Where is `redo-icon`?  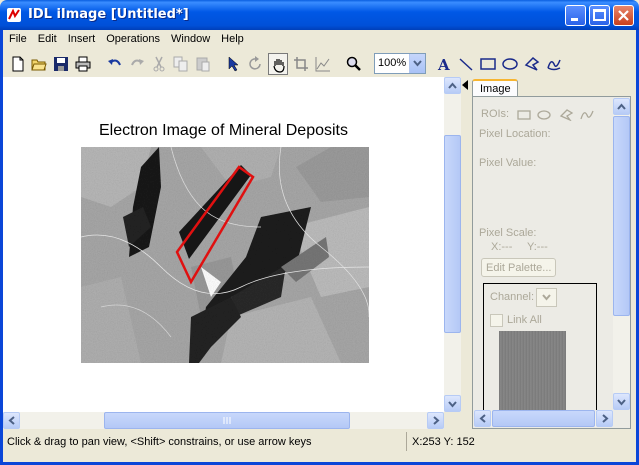
redo-icon is located at coordinates (137, 62).